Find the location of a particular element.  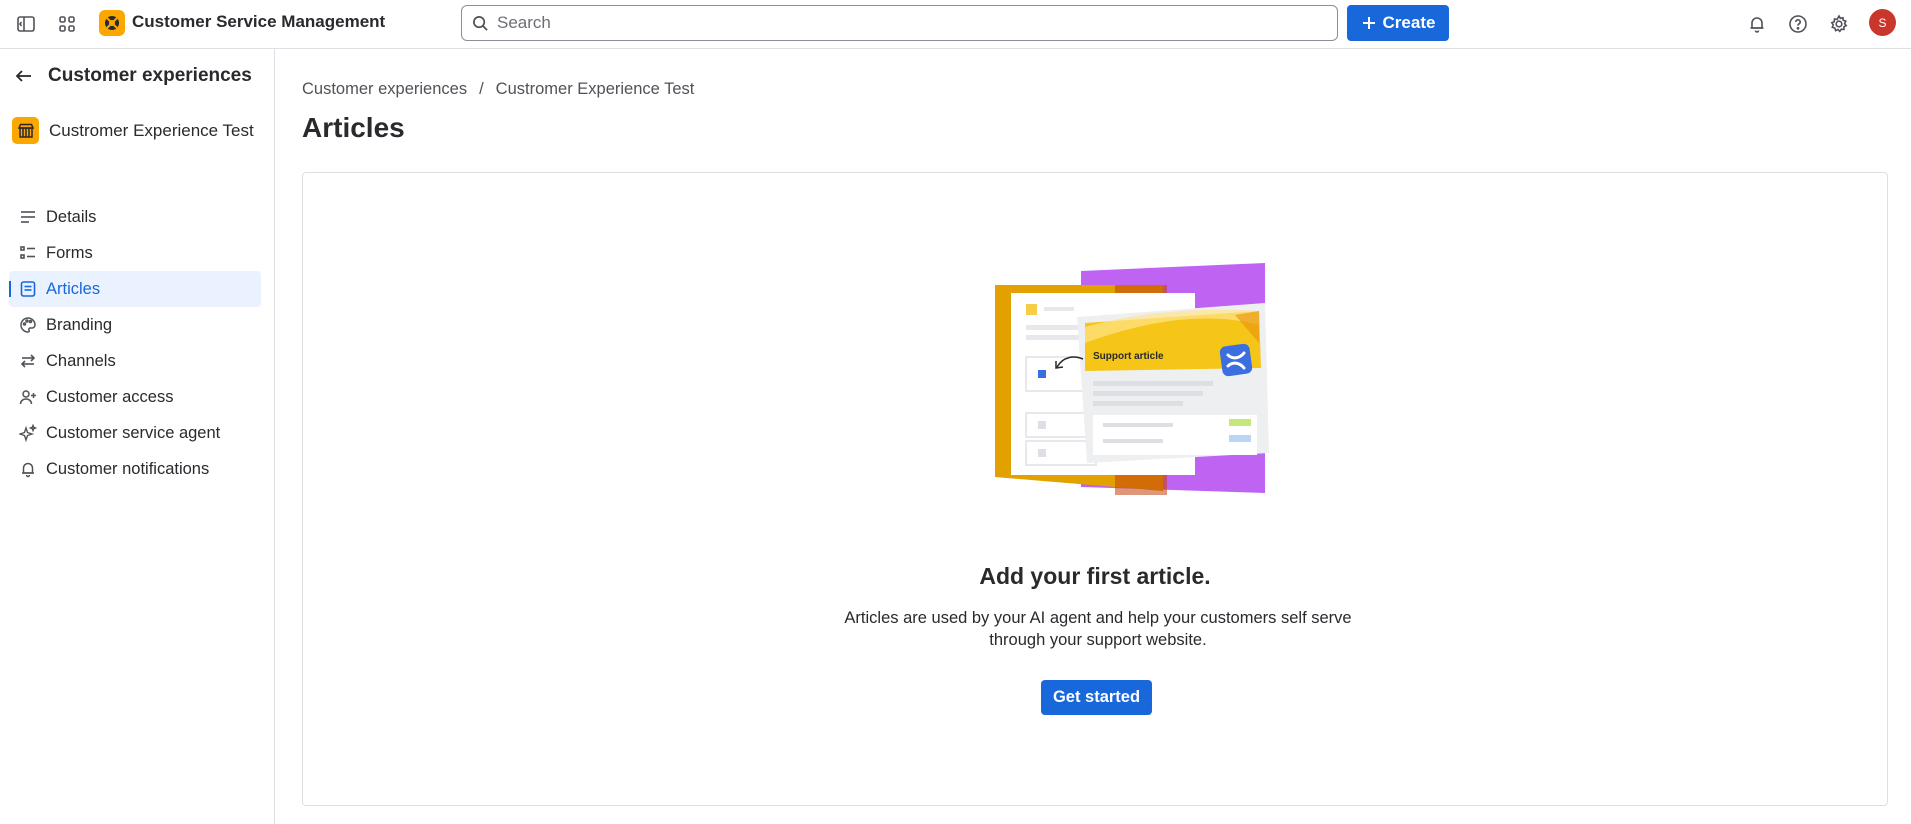

sidebar-item-label: Customer notifications is located at coordinates (128, 468).